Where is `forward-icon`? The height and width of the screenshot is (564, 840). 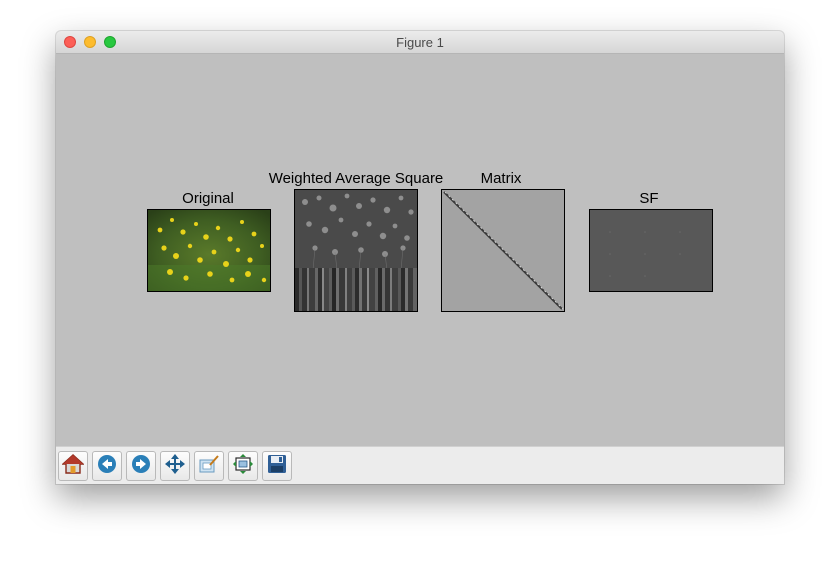 forward-icon is located at coordinates (141, 466).